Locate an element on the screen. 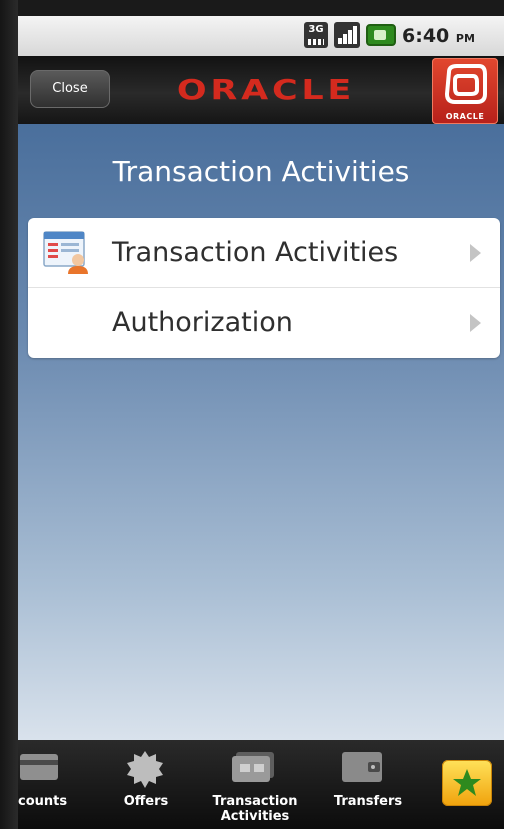 The image size is (509, 829). star-icon is located at coordinates (467, 782).